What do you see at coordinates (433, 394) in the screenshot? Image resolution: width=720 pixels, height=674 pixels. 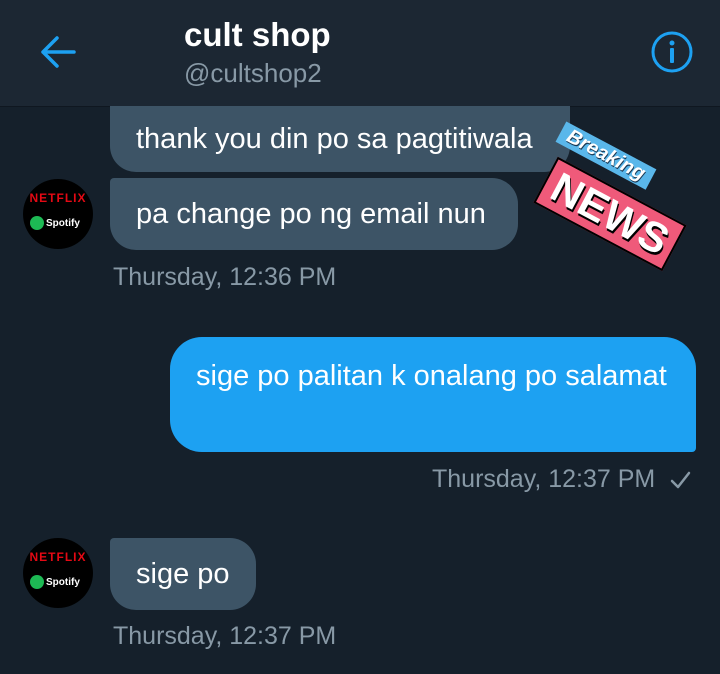 I see `outgoing-message: sige po palitan k onalang po salamat` at bounding box center [433, 394].